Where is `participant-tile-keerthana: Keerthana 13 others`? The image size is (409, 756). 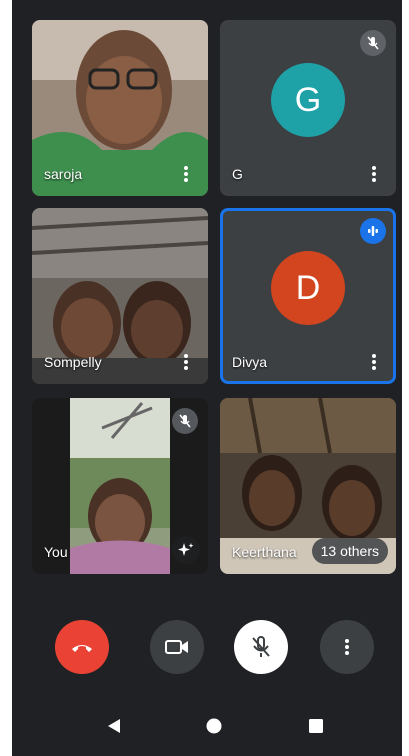 participant-tile-keerthana: Keerthana 13 others is located at coordinates (308, 486).